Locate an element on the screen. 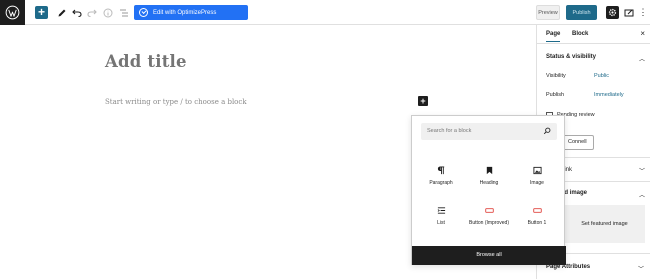 Image resolution: width=650 pixels, height=279 pixels. redo-button is located at coordinates (92, 12).